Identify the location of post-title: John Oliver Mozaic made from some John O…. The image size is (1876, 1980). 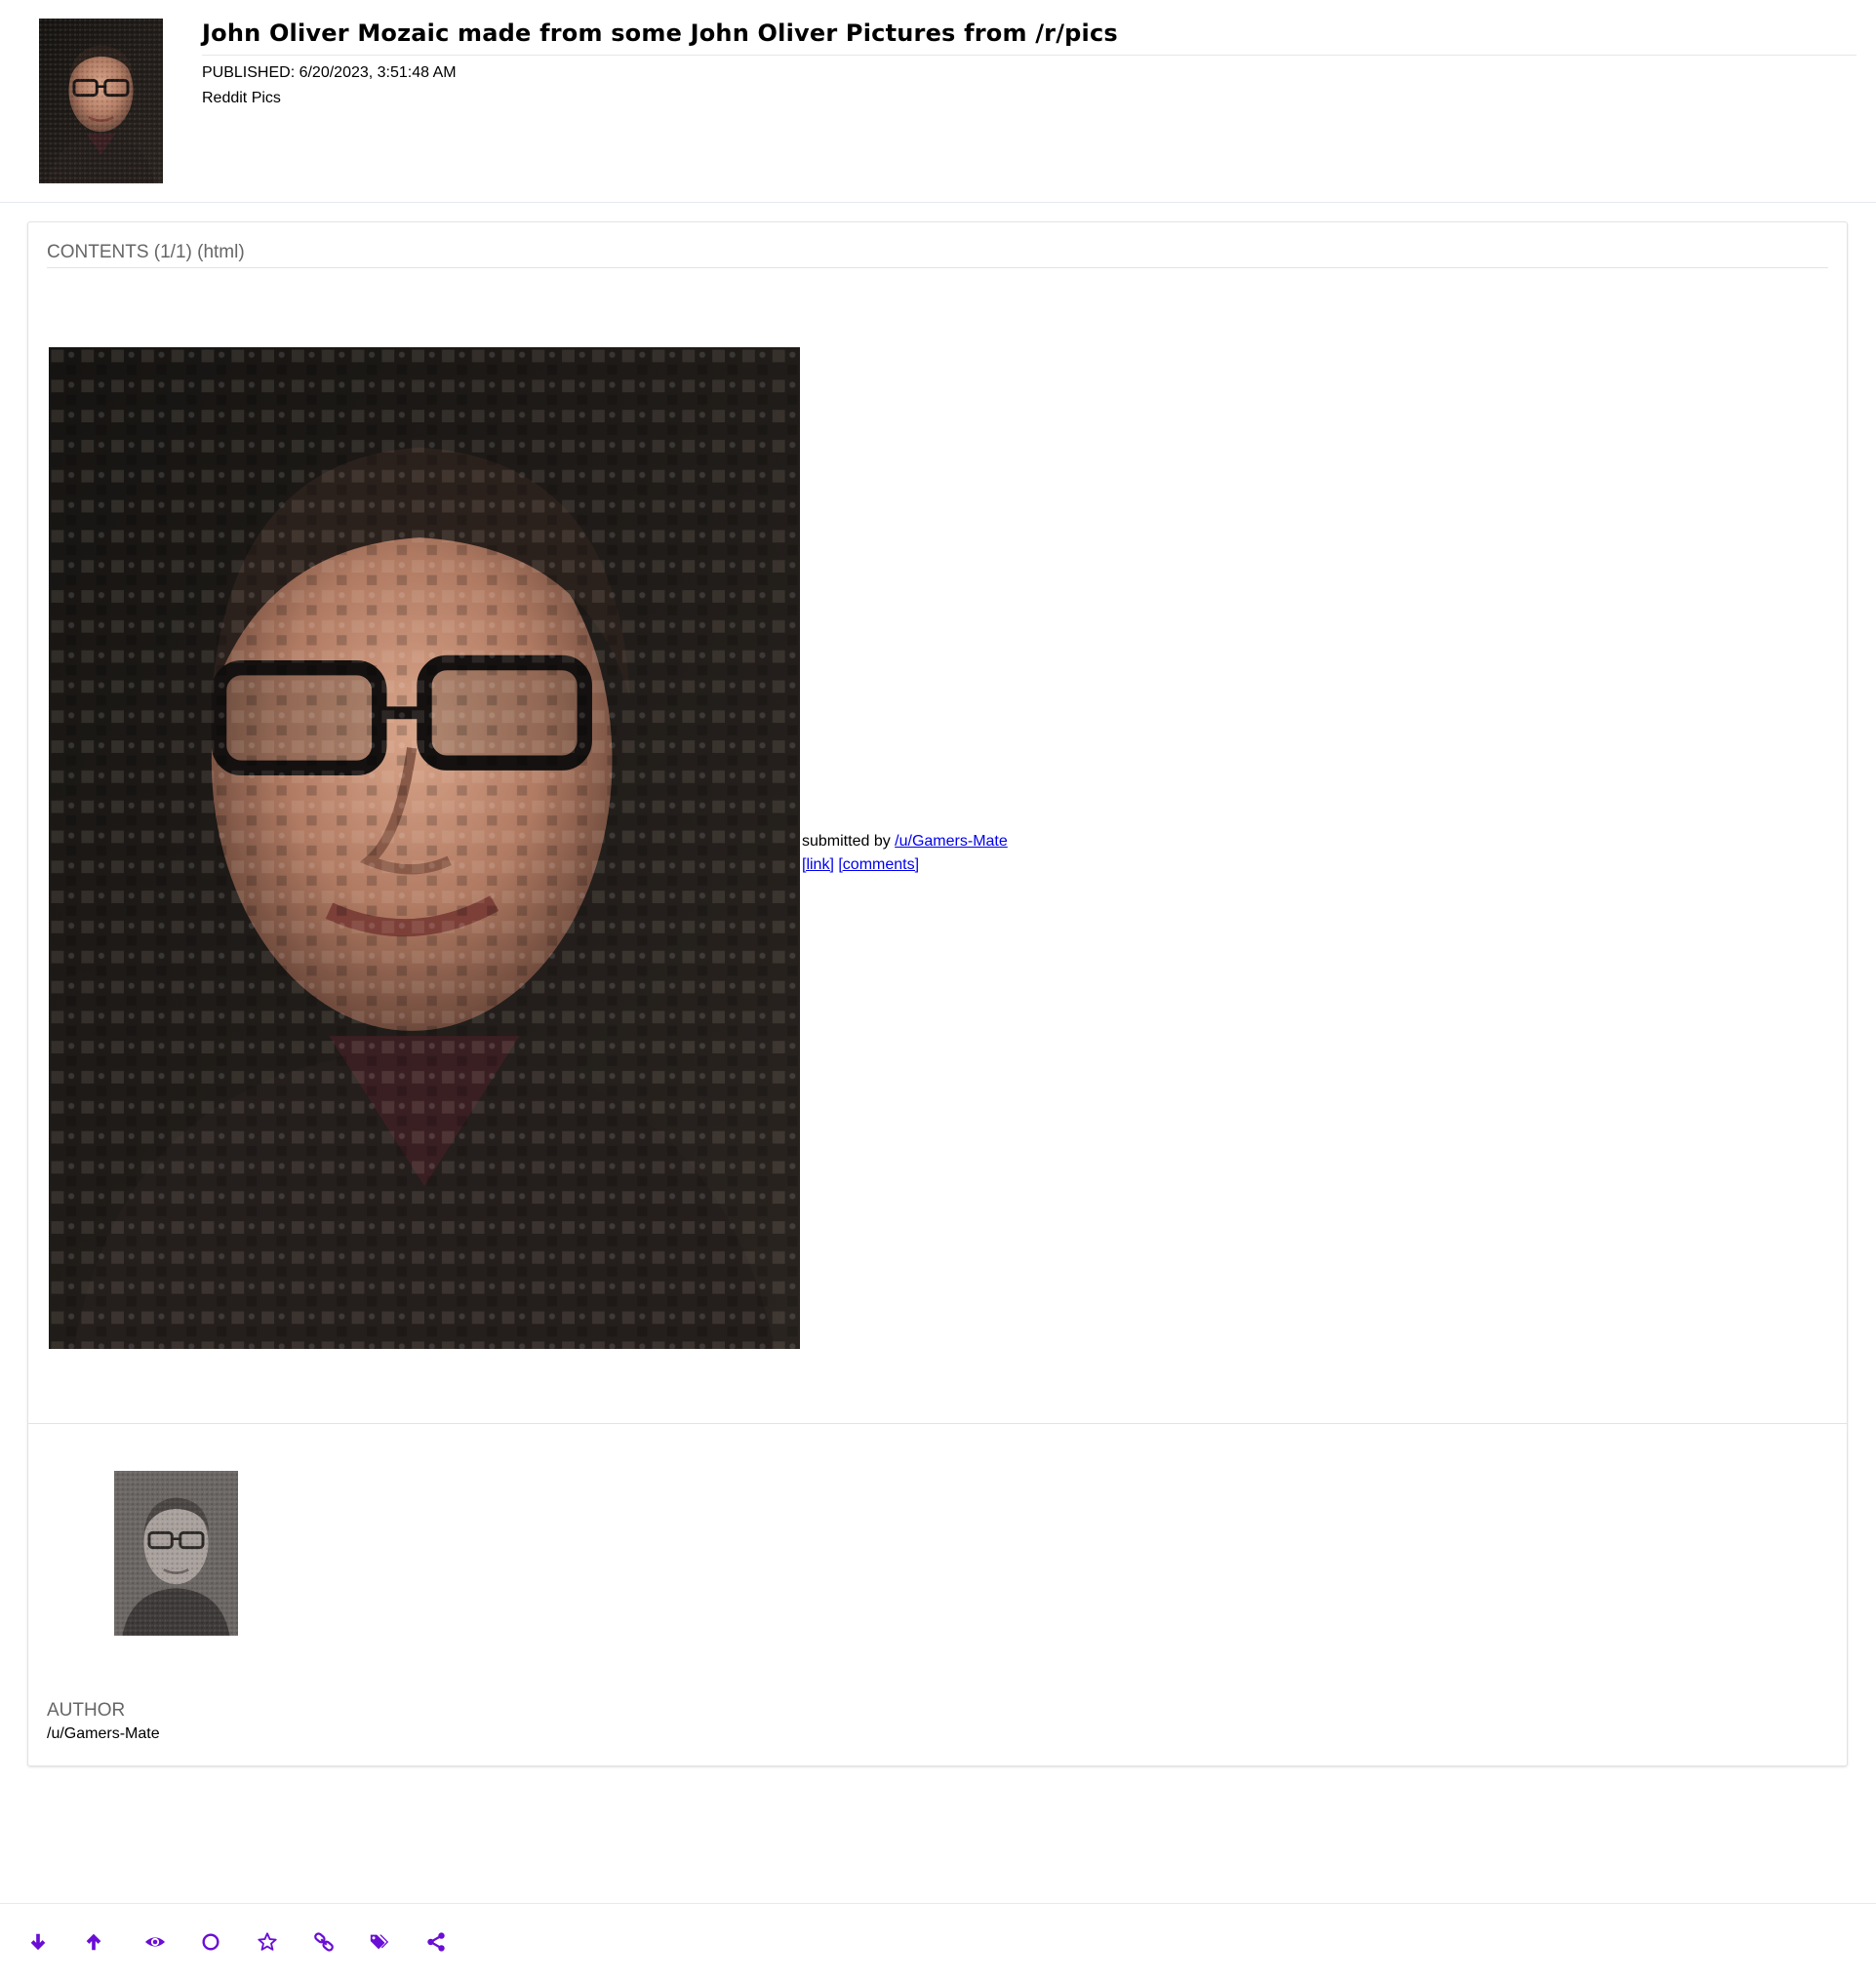
(1029, 38).